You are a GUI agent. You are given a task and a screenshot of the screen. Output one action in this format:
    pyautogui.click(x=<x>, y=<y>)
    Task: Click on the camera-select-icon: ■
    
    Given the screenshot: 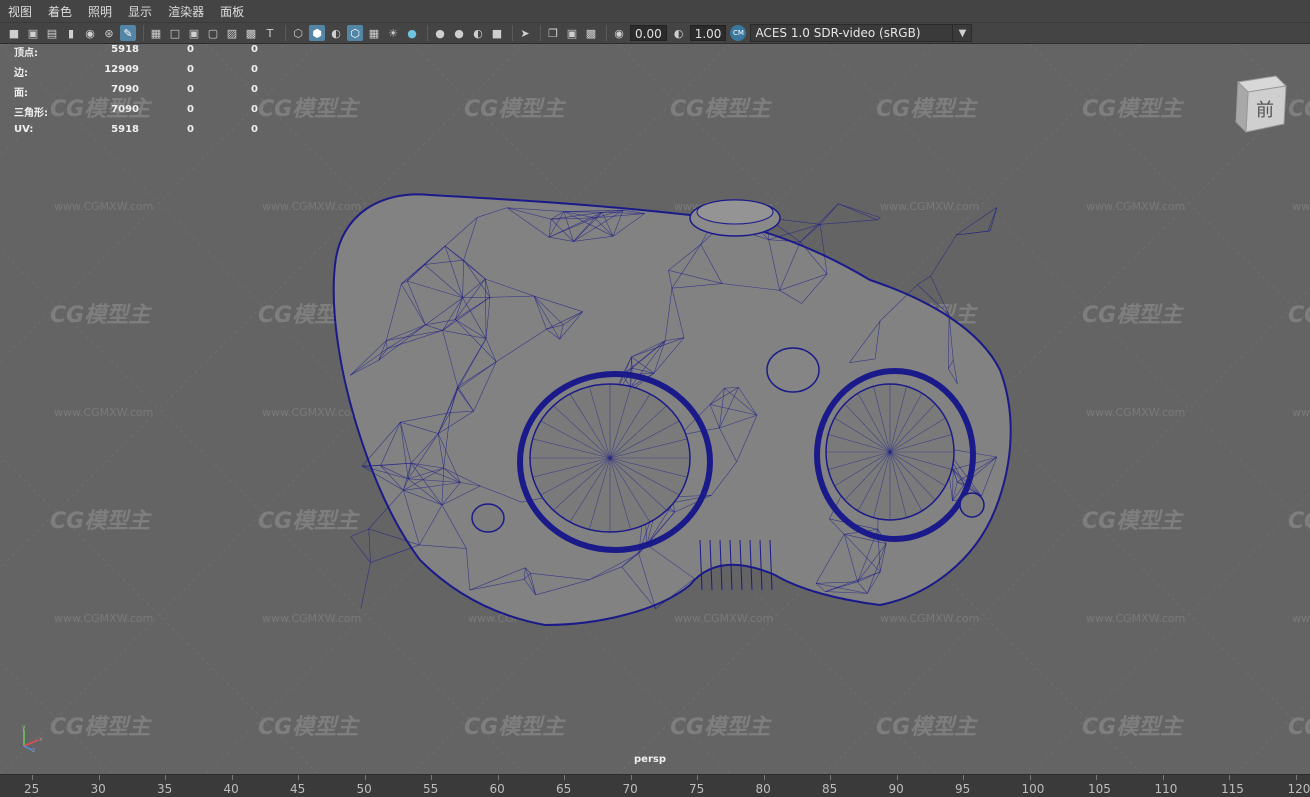 What is the action you would take?
    pyautogui.click(x=14, y=33)
    